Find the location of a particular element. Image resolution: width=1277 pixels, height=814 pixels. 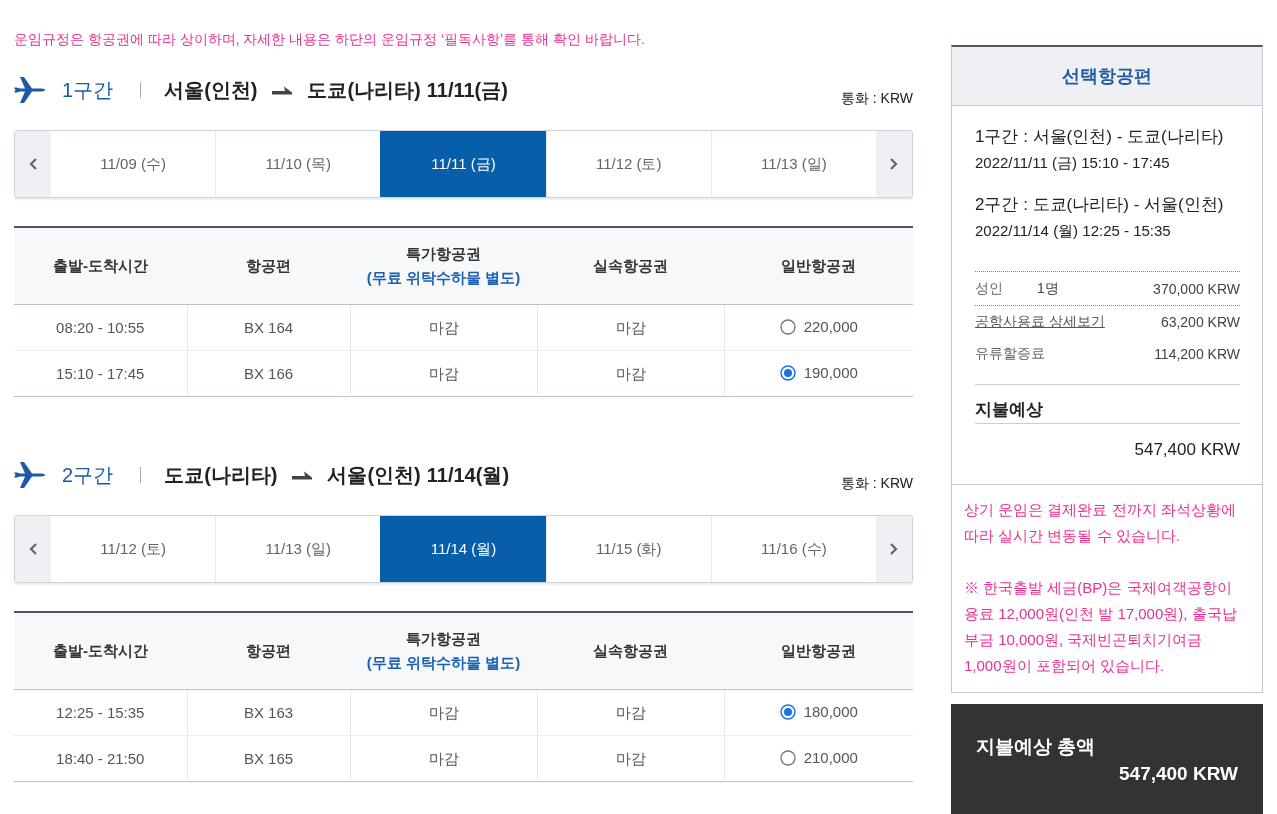

panel-title: 선택항공편 is located at coordinates (1107, 76).